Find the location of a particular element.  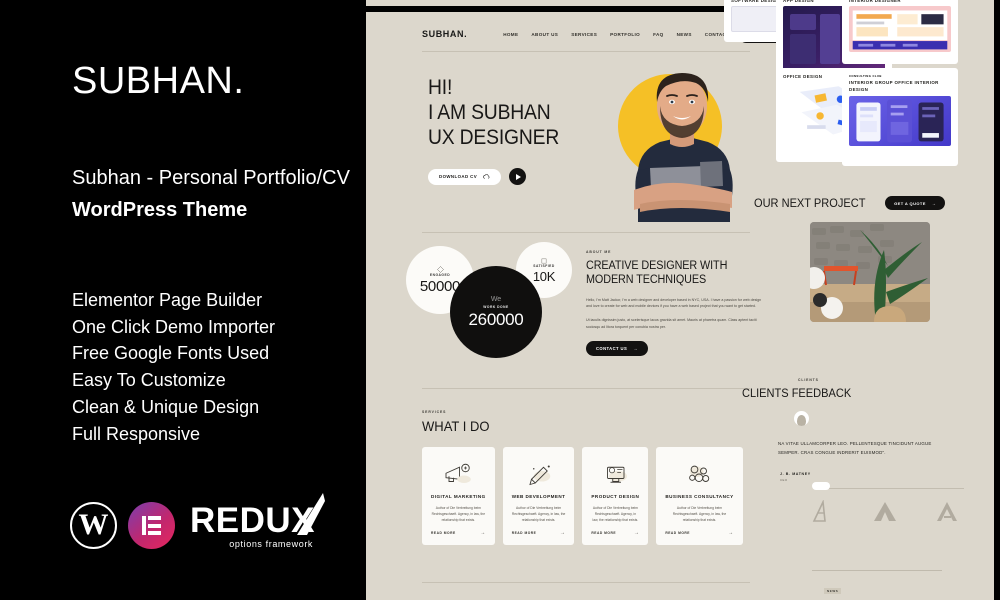

elementor-glyph is located at coordinates (151, 525).